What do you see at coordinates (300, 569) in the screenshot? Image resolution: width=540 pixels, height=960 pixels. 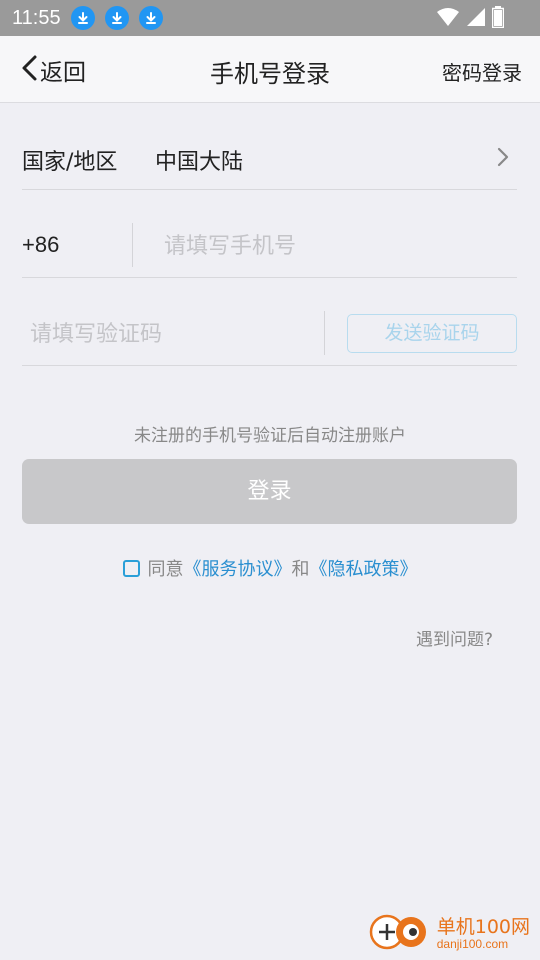 I see `agreement-and: 和` at bounding box center [300, 569].